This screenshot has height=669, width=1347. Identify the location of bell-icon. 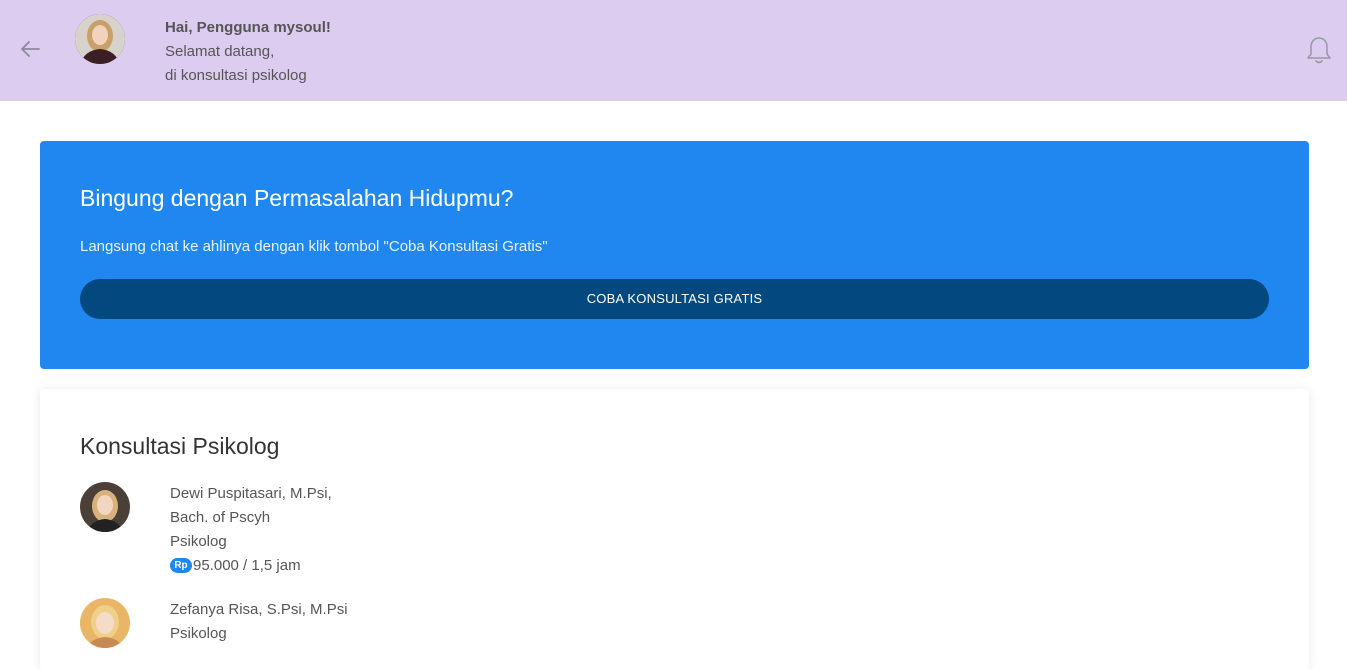
(1319, 50).